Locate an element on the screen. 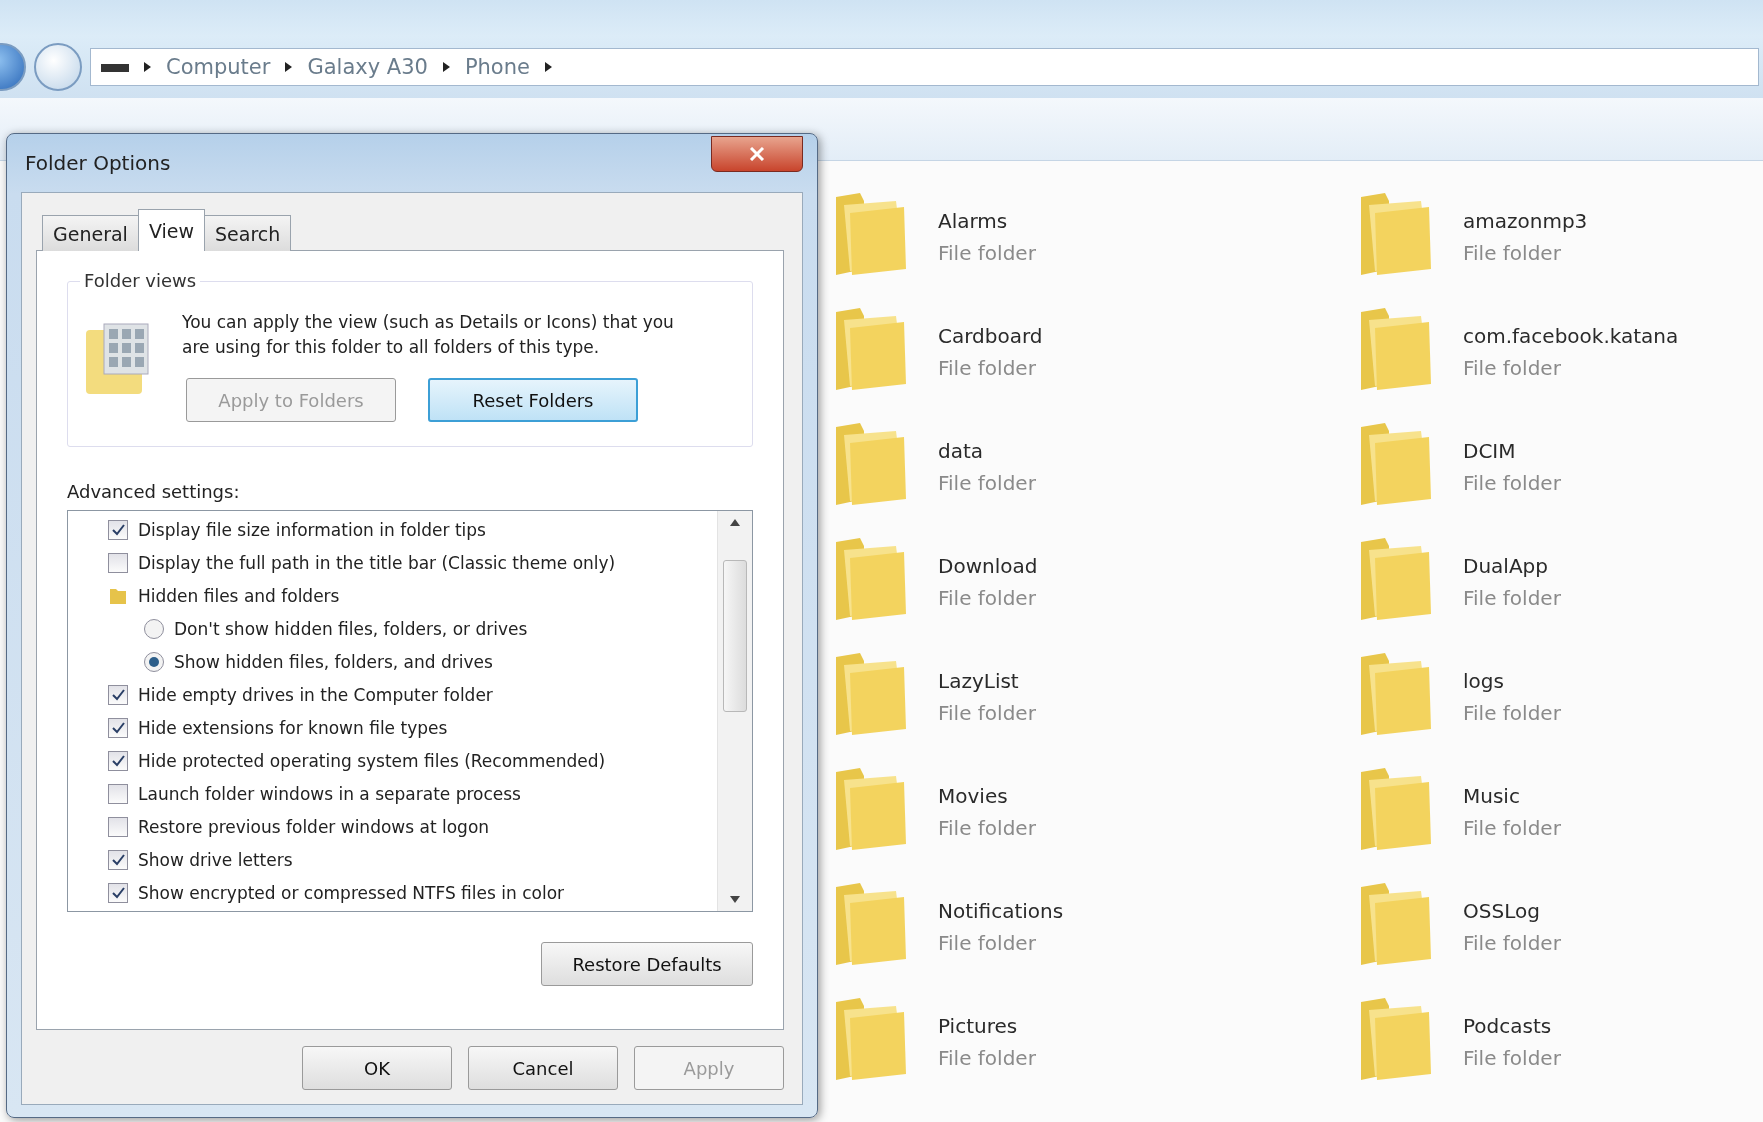  description-text: You can apply the view (such as Details or Icons) that you are using for this folder to all folders of this type. is located at coordinates (428, 335).